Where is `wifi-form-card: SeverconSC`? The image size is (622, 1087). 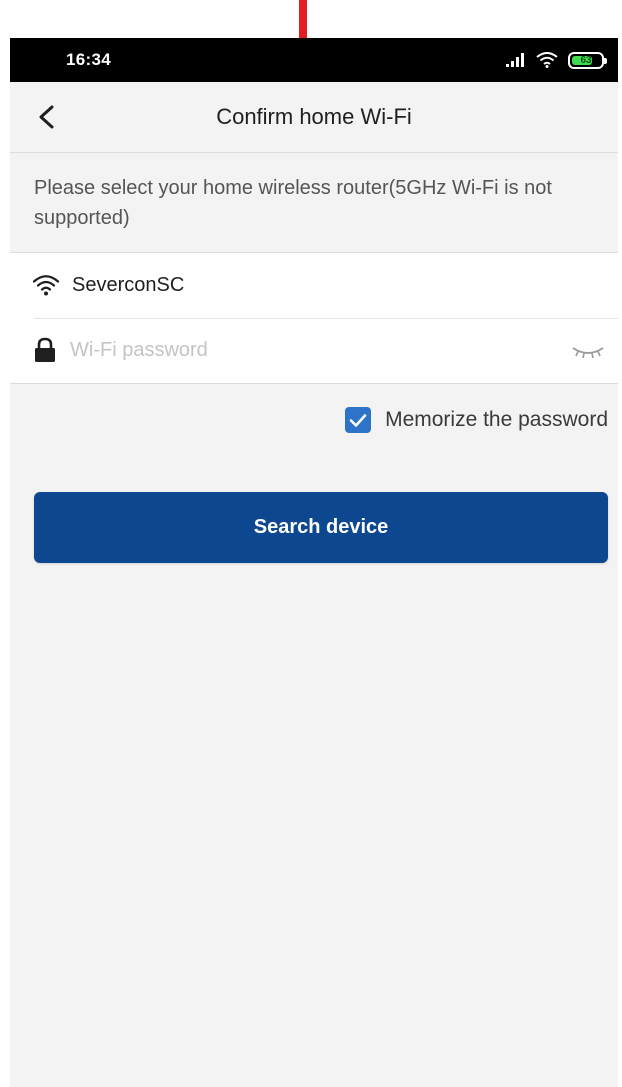
wifi-form-card: SeverconSC is located at coordinates (314, 318).